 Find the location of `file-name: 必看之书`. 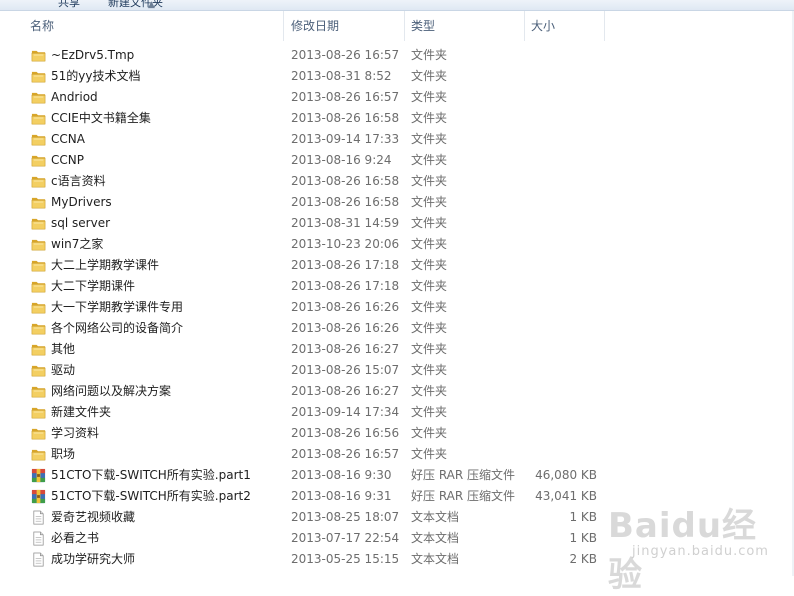

file-name: 必看之书 is located at coordinates (75, 538).